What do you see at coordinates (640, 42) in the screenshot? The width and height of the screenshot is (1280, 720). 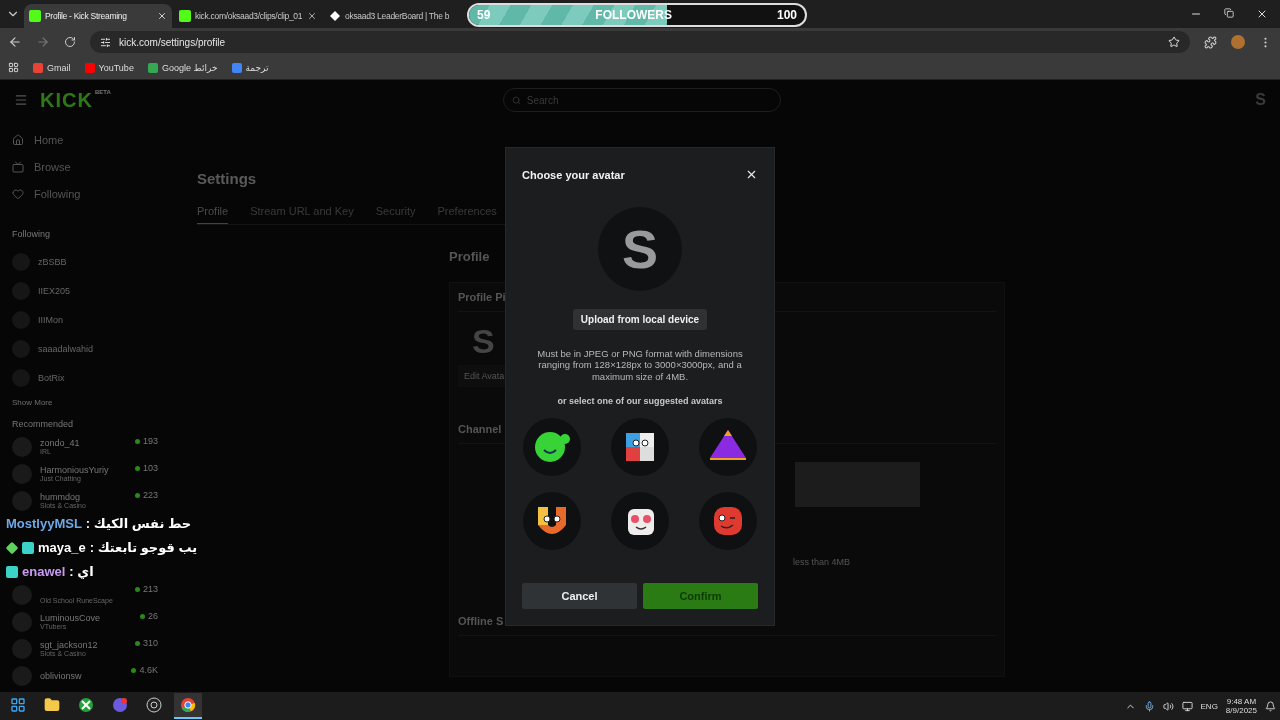 I see `address-bar: kick.com/settings/profile` at bounding box center [640, 42].